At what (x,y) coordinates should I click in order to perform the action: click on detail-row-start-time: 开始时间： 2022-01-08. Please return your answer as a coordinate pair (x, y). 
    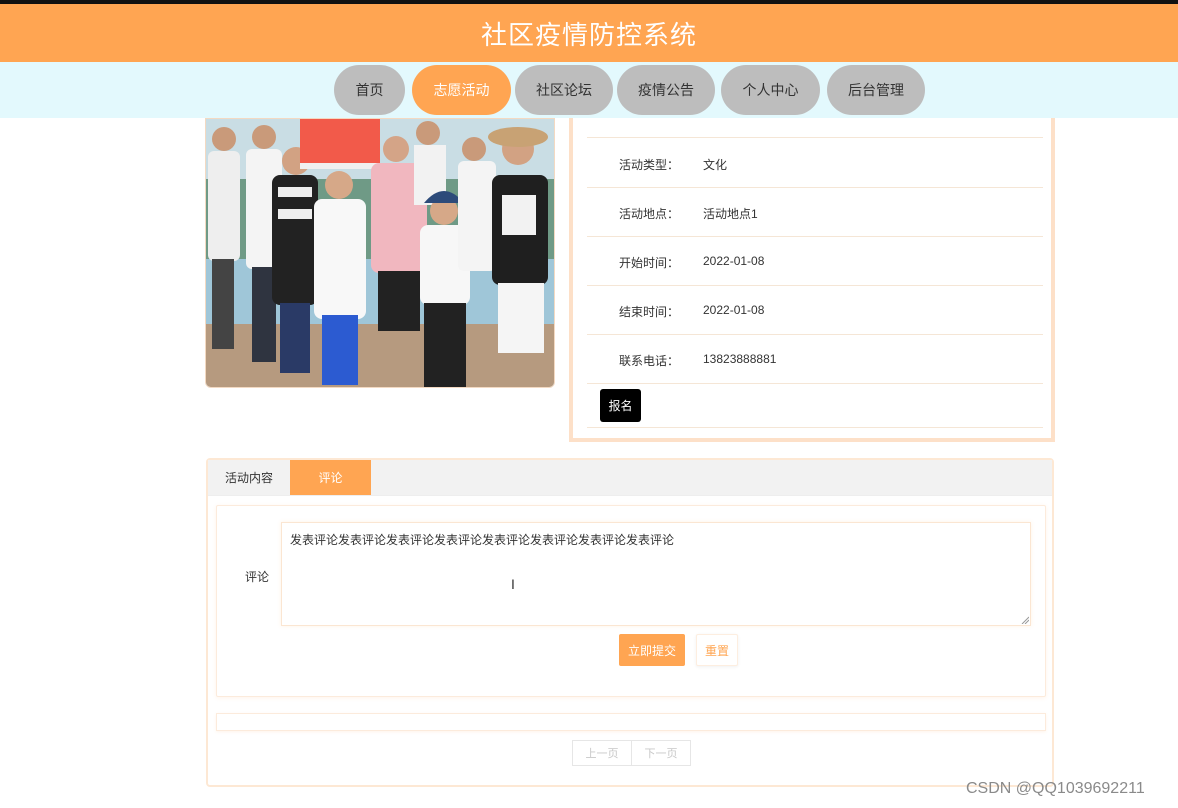
    Looking at the image, I should click on (815, 261).